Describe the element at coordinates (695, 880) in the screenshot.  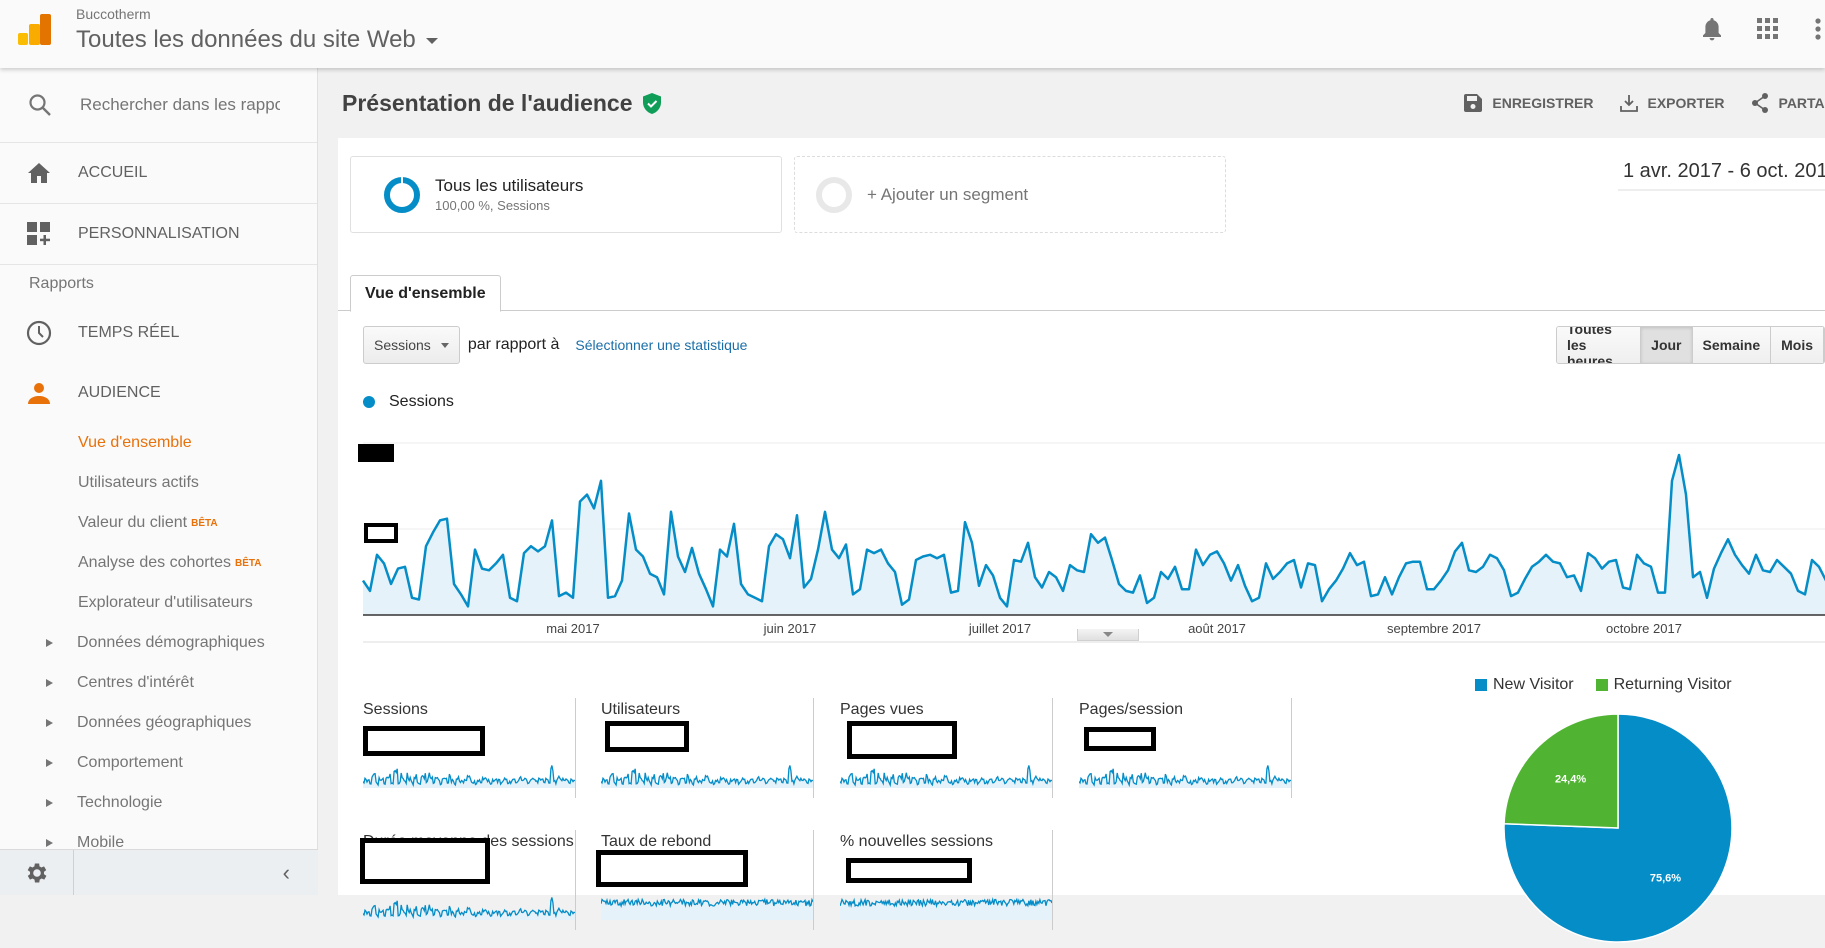
I see `metric-tile: Taux de rebond` at that location.